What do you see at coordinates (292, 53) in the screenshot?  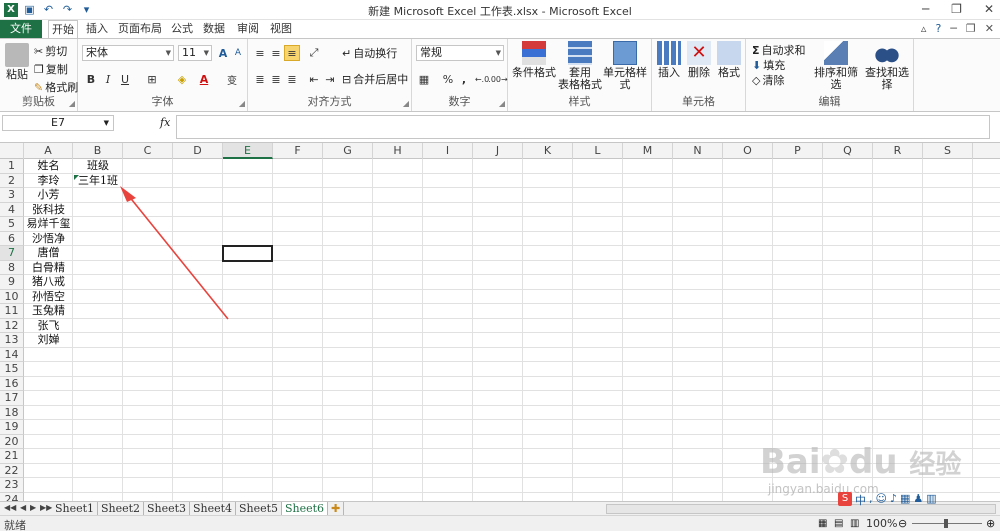 I see `align-bottom-icon: ≡` at bounding box center [292, 53].